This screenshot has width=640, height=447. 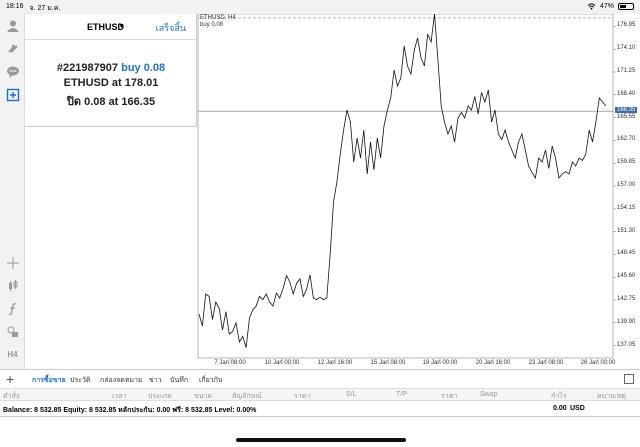 I want to click on close-label: ปิด 0.08 at, so click(x=92, y=102).